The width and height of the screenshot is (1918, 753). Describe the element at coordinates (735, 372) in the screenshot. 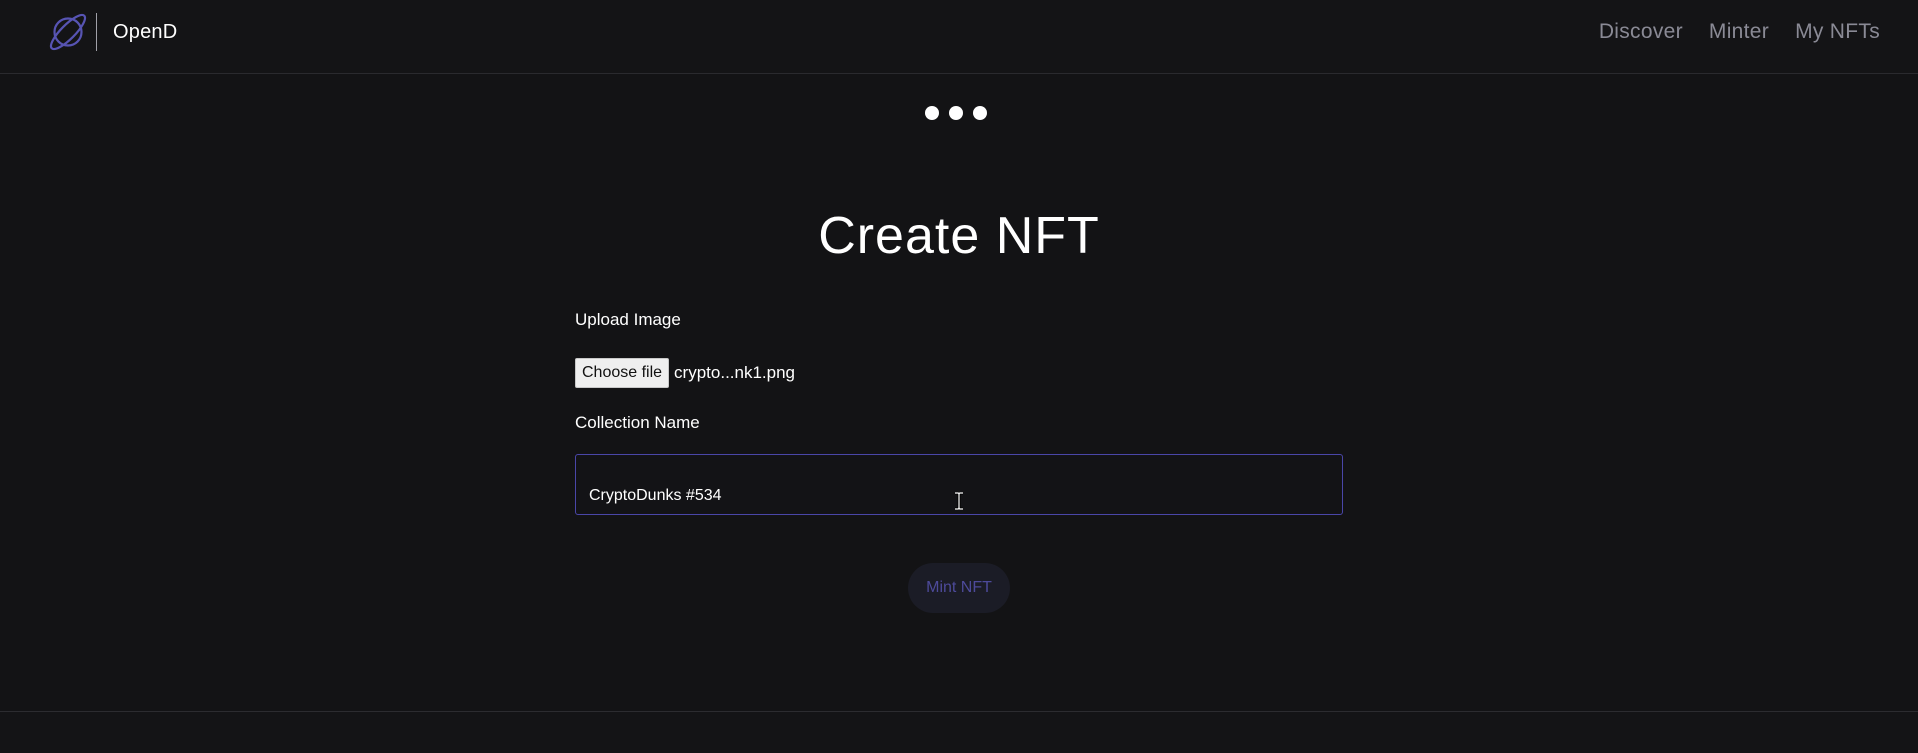

I see `selected-file-name: crypto...nk1.png` at that location.